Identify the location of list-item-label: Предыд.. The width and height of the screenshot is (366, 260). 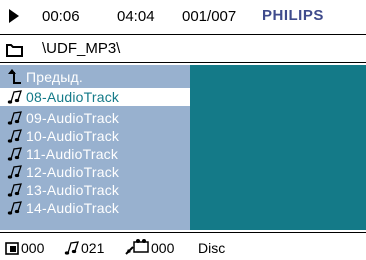
(55, 77).